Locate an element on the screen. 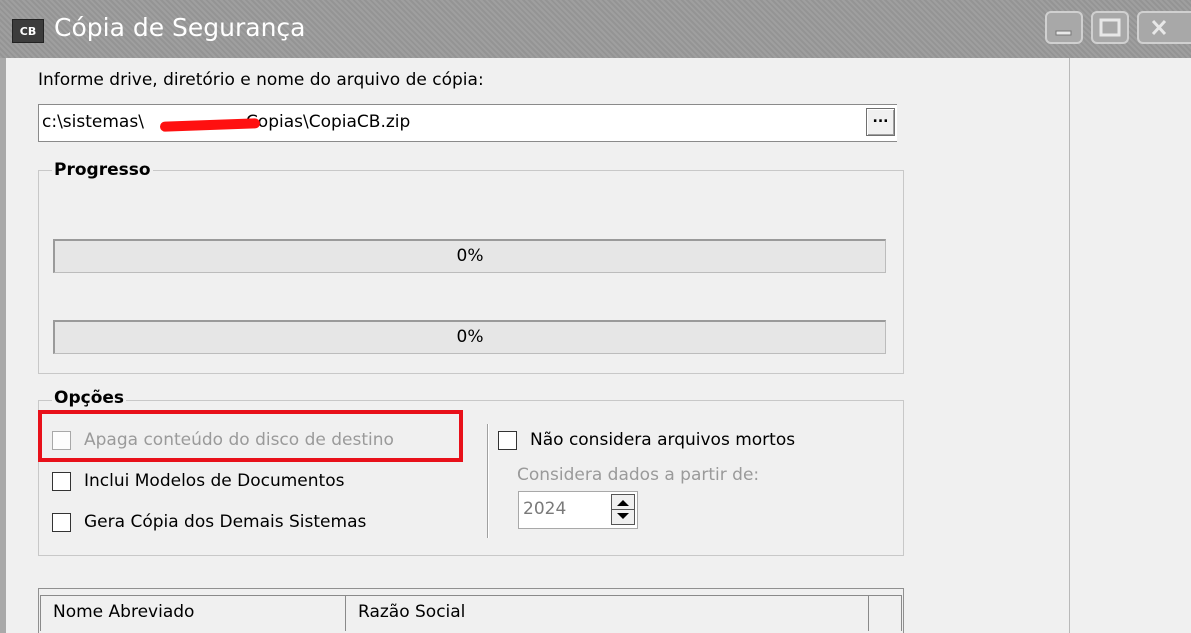 This screenshot has width=1191, height=633. path-prefix: c:\sistemas\ is located at coordinates (93, 122).